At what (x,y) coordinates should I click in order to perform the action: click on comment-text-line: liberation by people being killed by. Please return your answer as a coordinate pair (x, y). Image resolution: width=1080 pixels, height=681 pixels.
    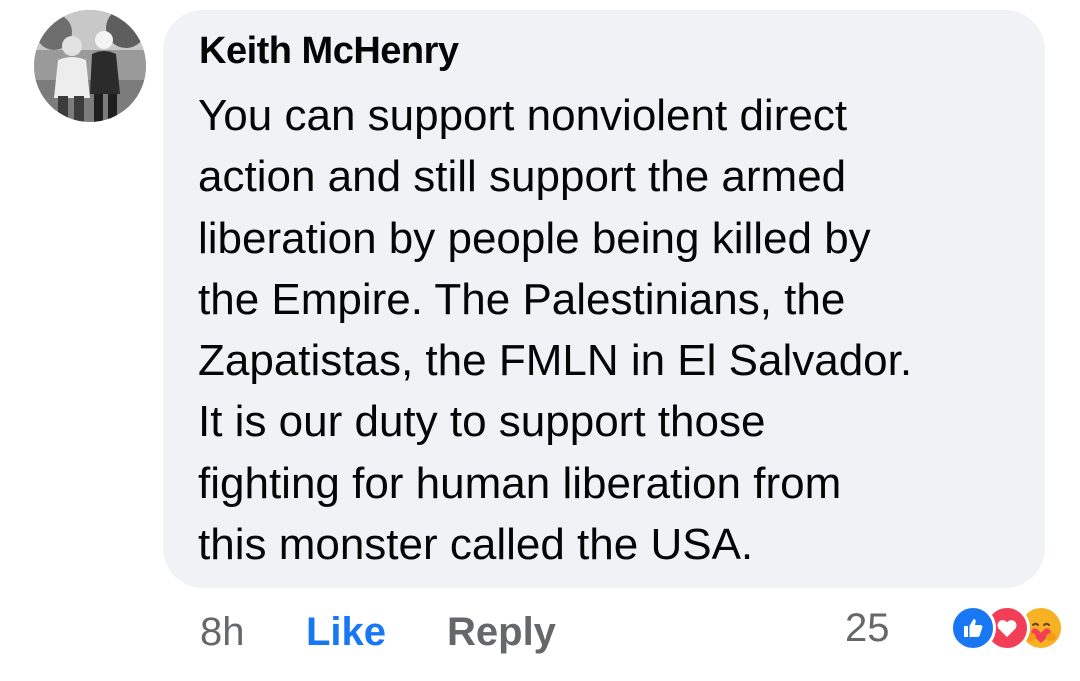
    Looking at the image, I should click on (534, 238).